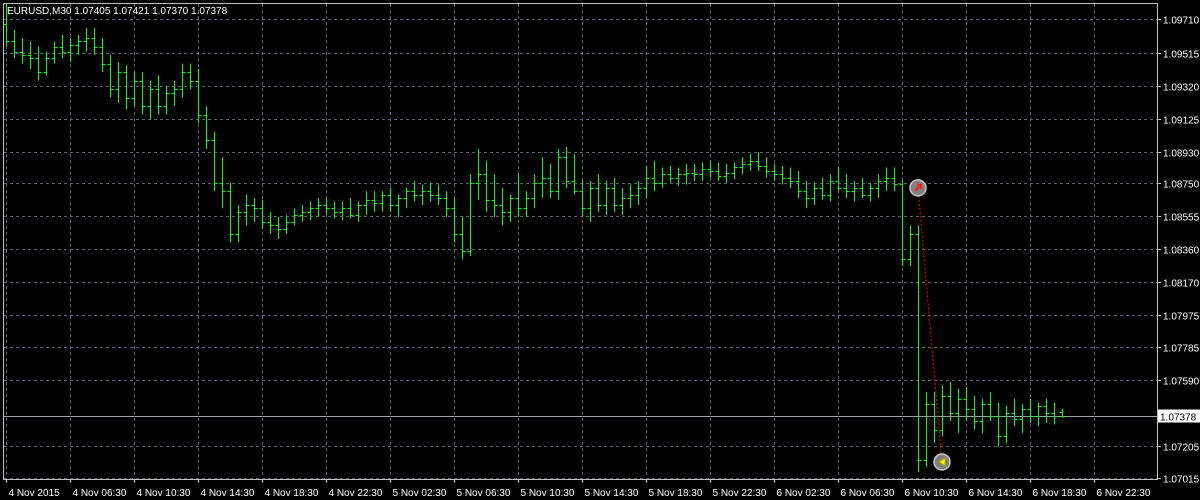  What do you see at coordinates (804, 493) in the screenshot?
I see `time-tick-label: 6 Nov 02:30` at bounding box center [804, 493].